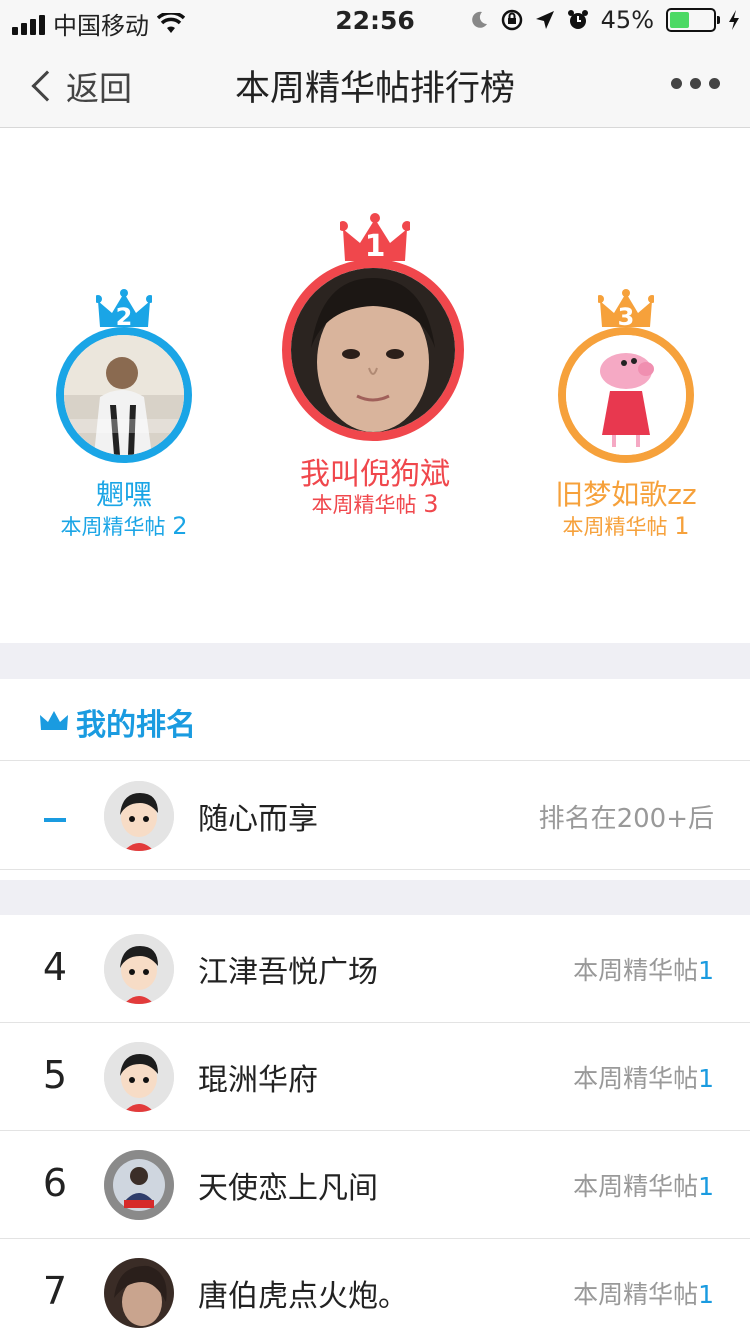  I want to click on user-name: 随心而享, so click(258, 819).